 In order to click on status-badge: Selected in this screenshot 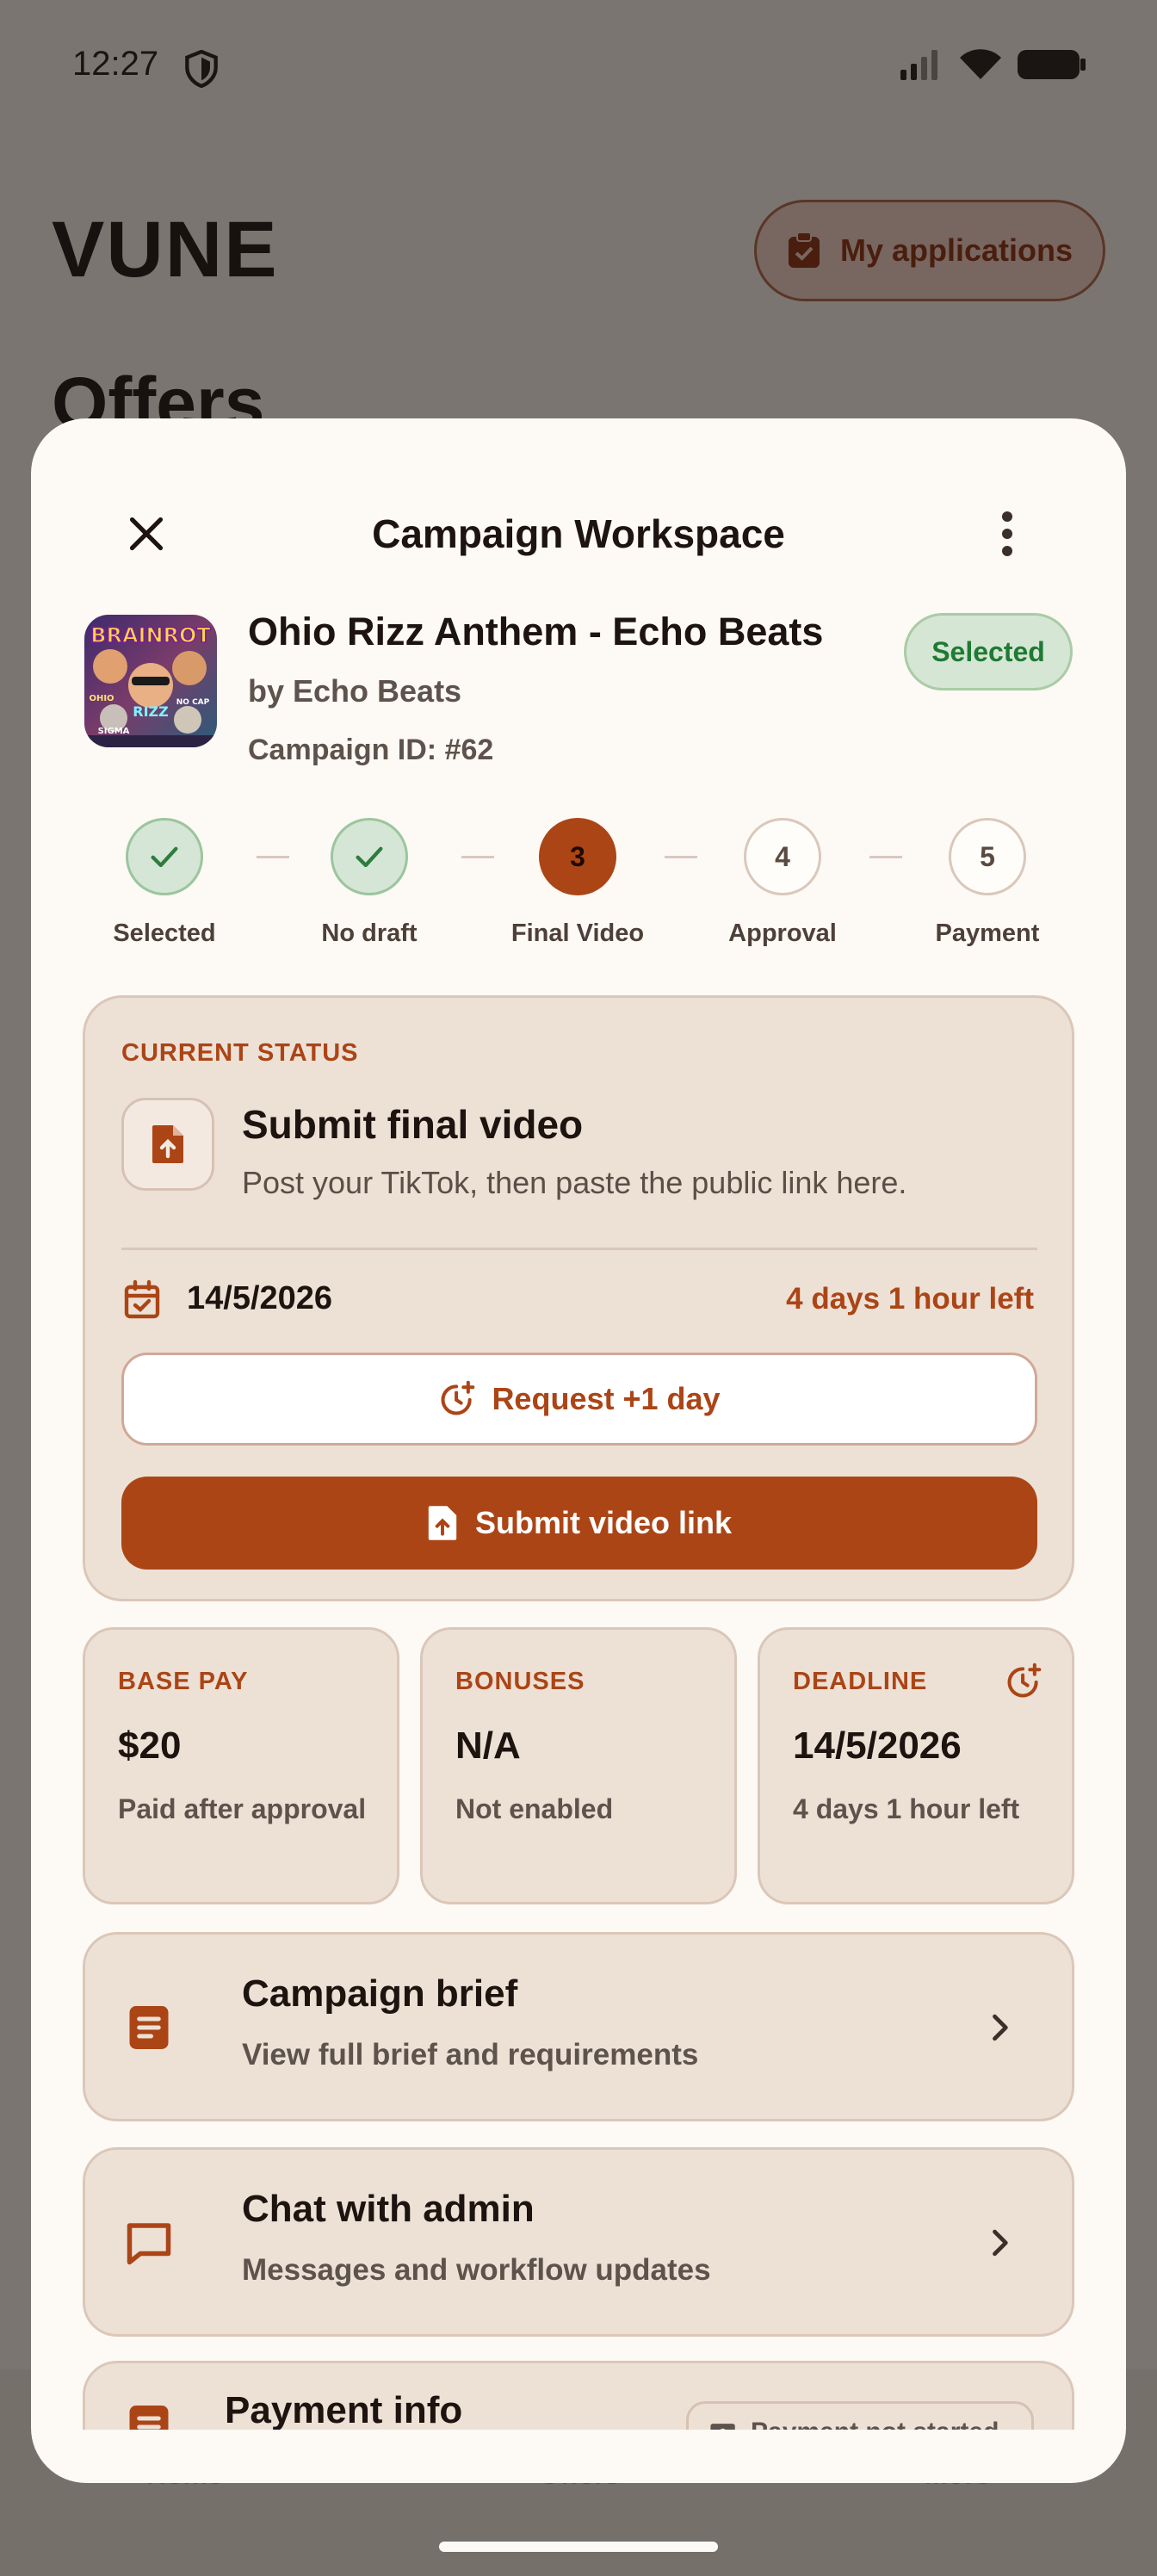, I will do `click(989, 652)`.